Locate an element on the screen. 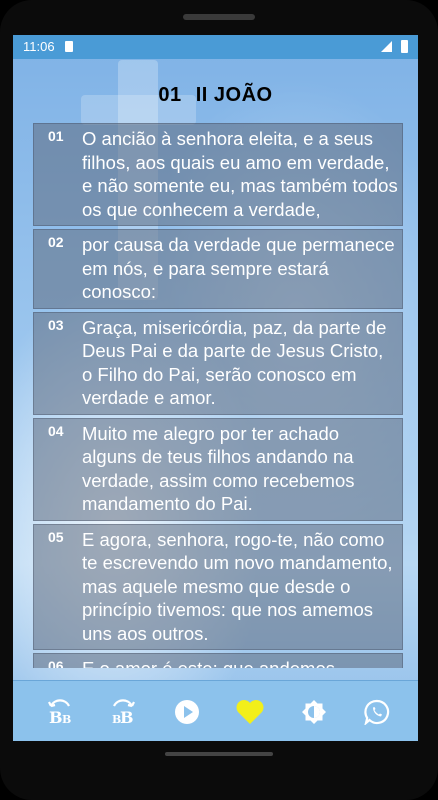  brightness-icon is located at coordinates (314, 712).